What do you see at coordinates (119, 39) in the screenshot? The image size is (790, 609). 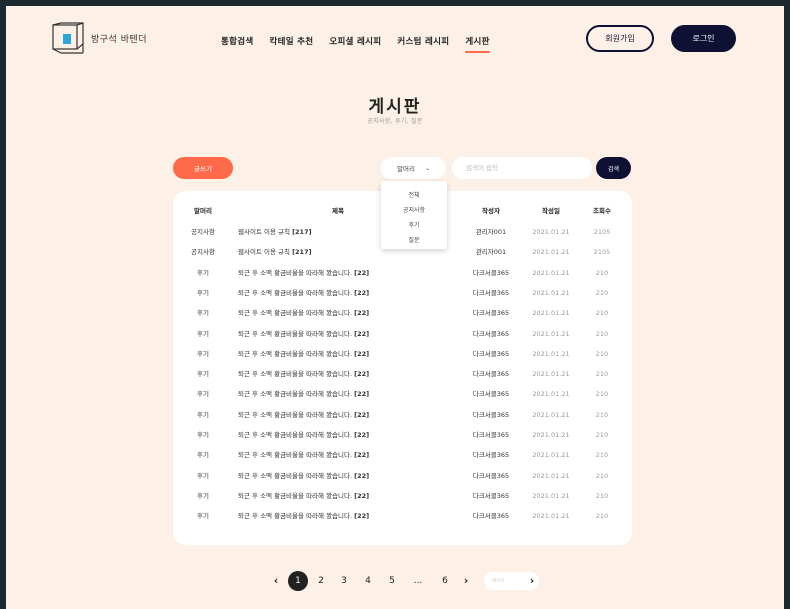 I see `logo-text: 방구석 바텐더` at bounding box center [119, 39].